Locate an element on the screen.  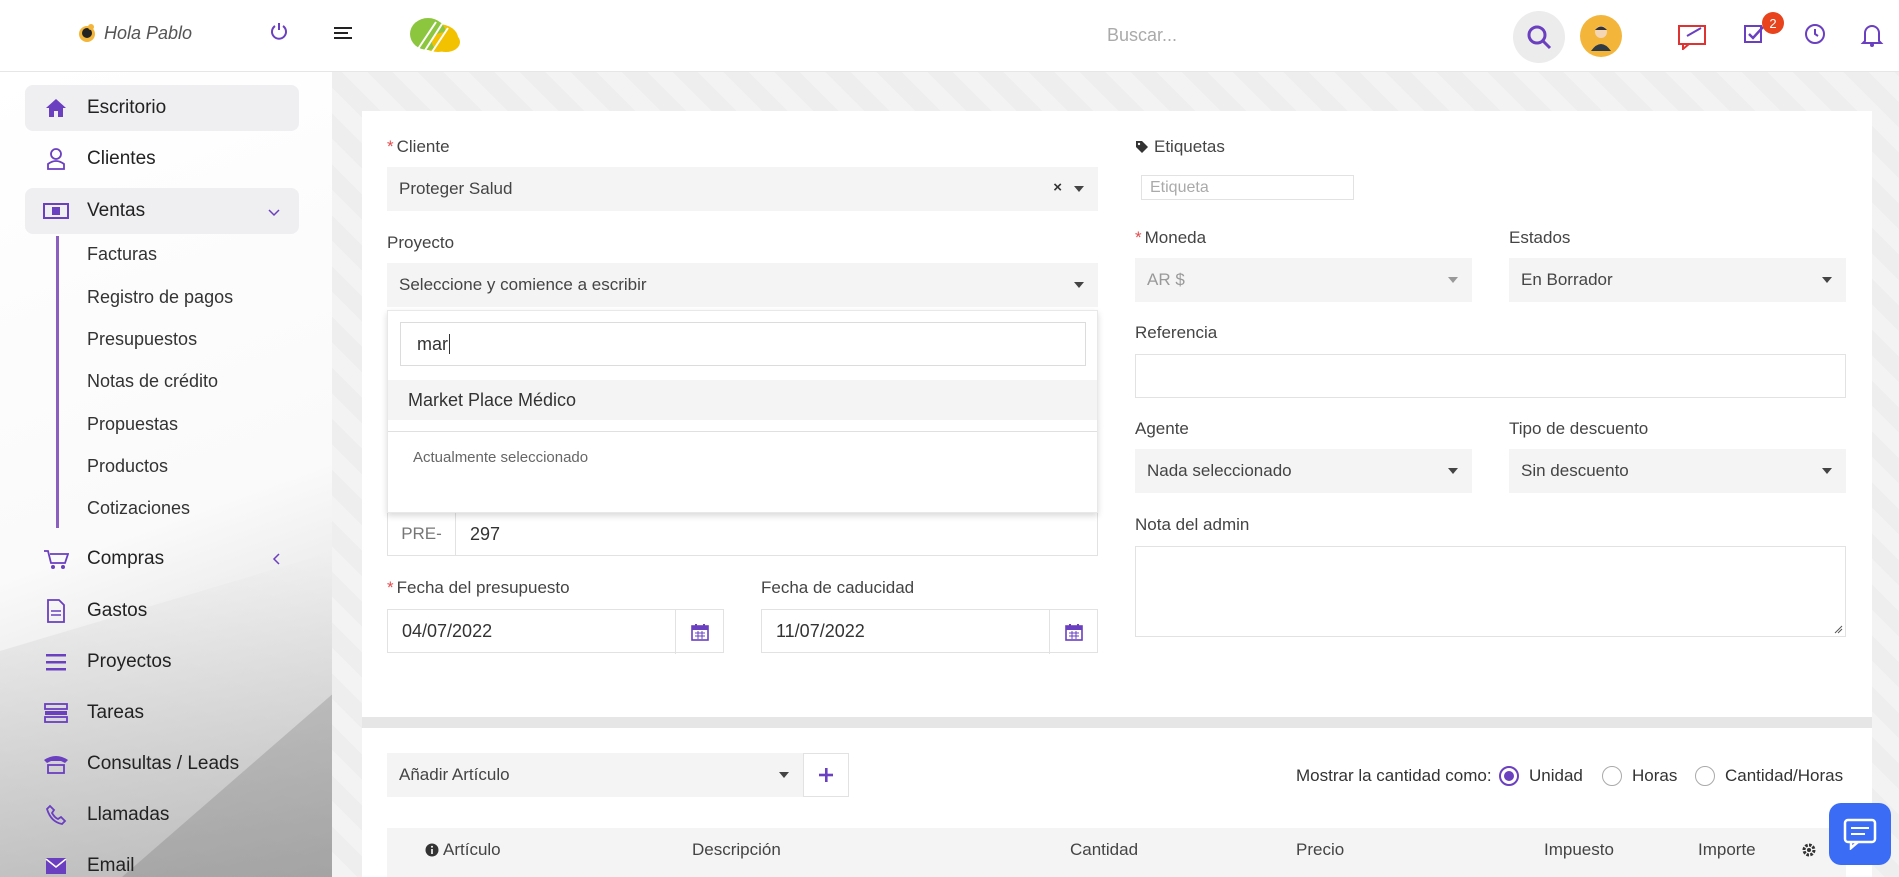
money-icon is located at coordinates (56, 211).